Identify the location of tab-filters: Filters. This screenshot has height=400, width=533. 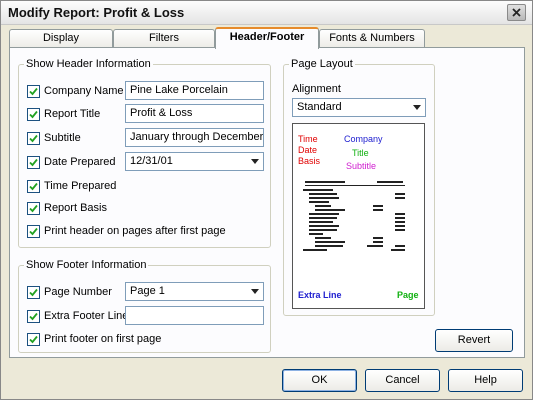
(164, 38).